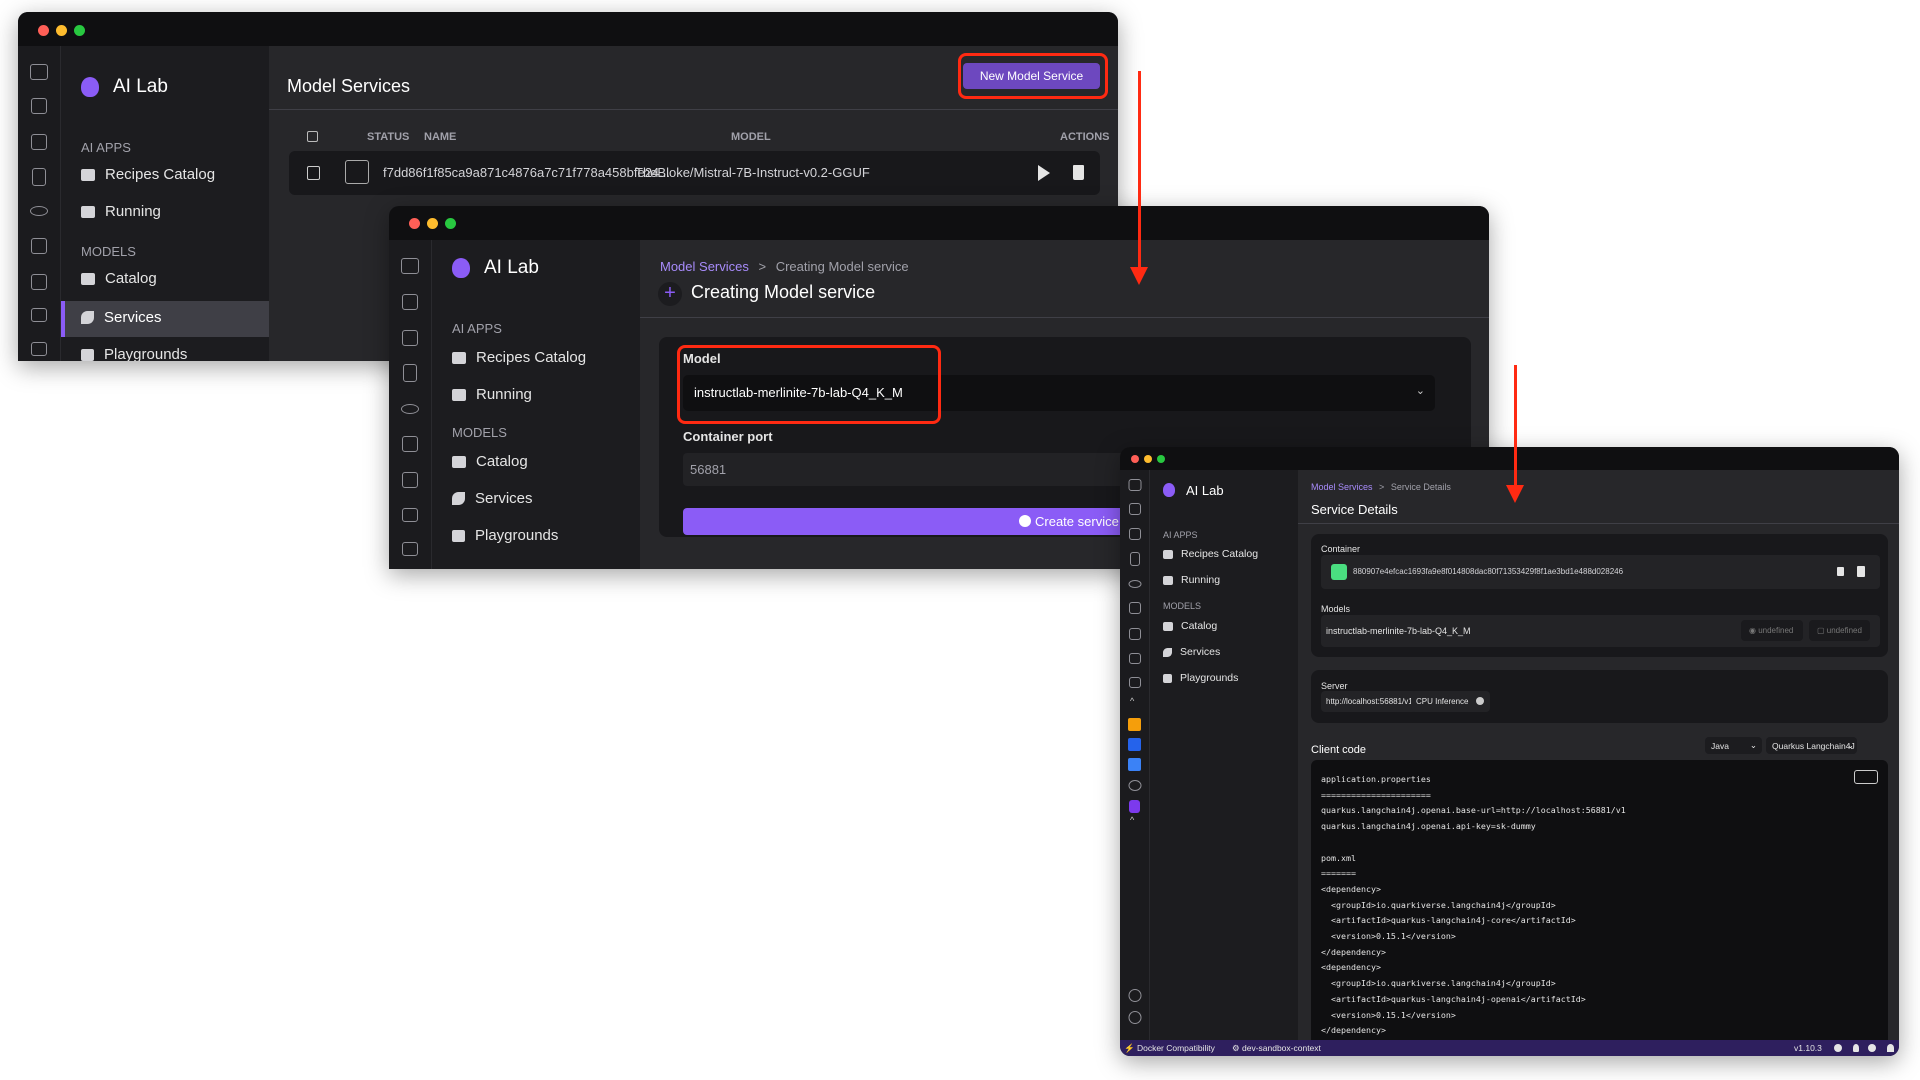  I want to click on service-model: TheBloke/Mistral-7B-Instruct-v0.2-GGUF, so click(752, 172).